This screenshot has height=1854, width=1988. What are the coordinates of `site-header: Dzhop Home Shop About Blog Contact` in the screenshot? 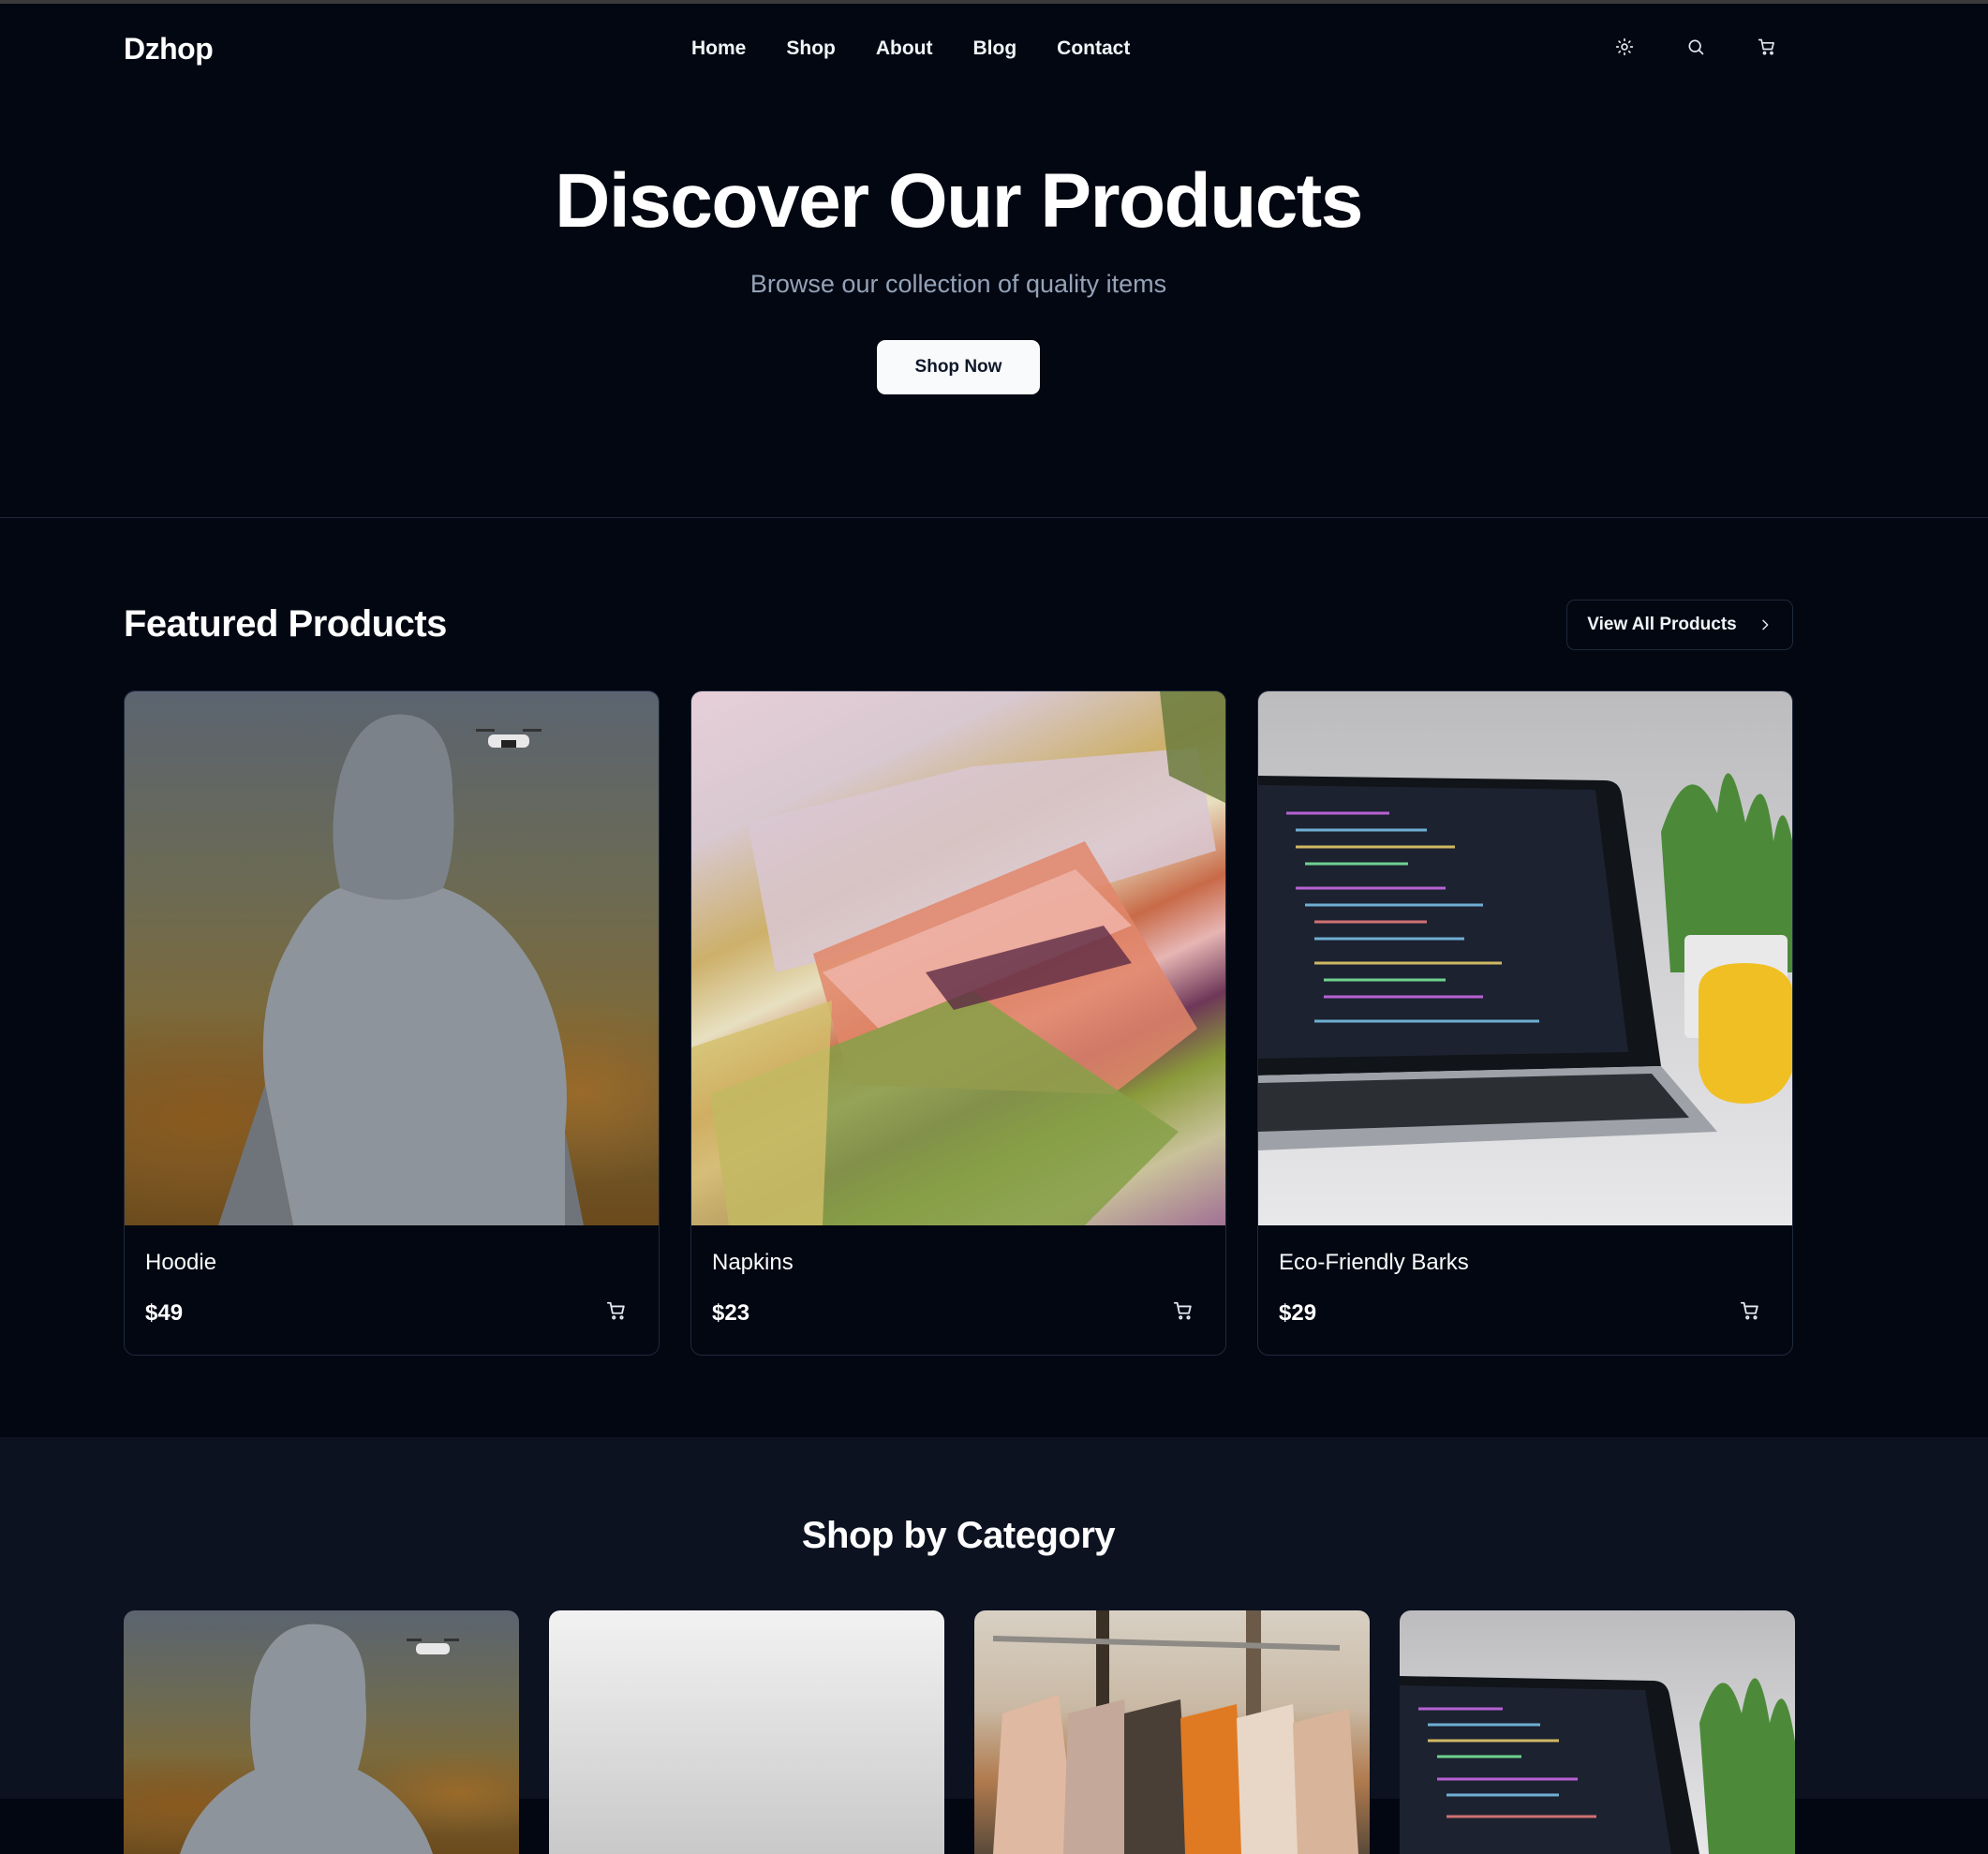 It's located at (994, 49).